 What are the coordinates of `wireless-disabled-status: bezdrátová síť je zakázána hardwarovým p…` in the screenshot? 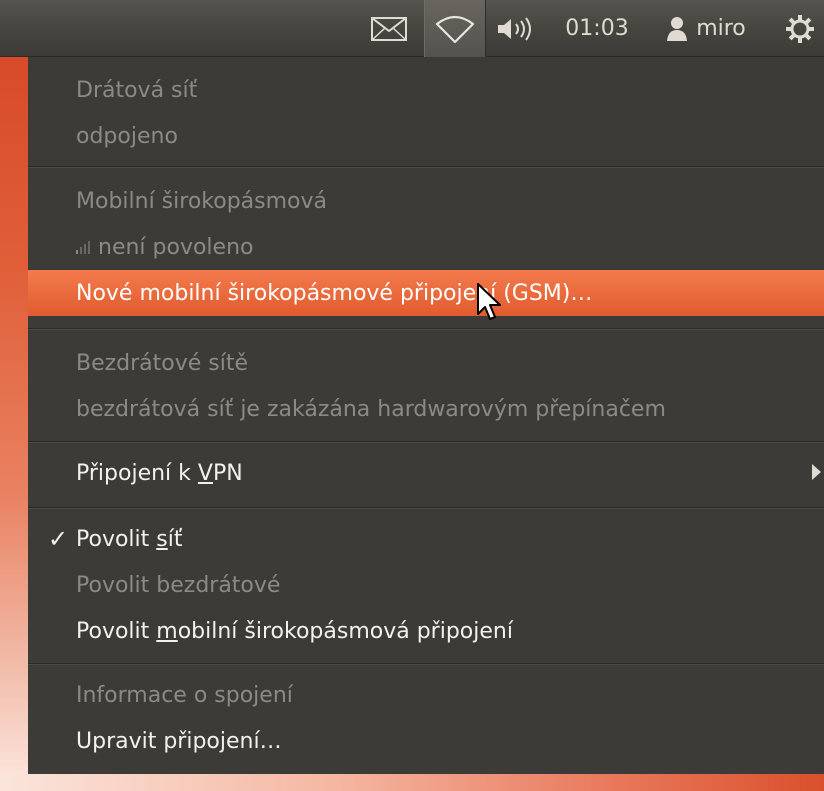 It's located at (426, 409).